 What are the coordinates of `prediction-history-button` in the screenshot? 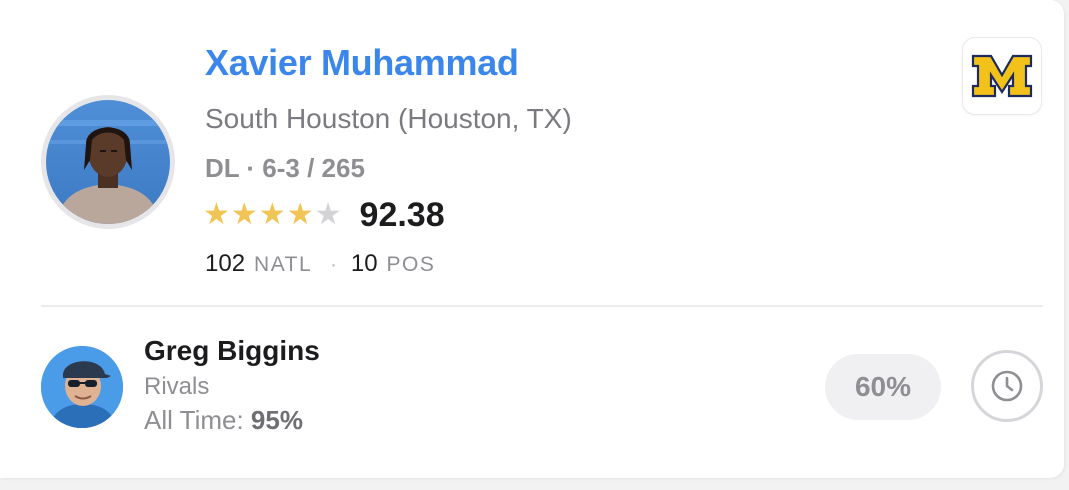 It's located at (1007, 386).